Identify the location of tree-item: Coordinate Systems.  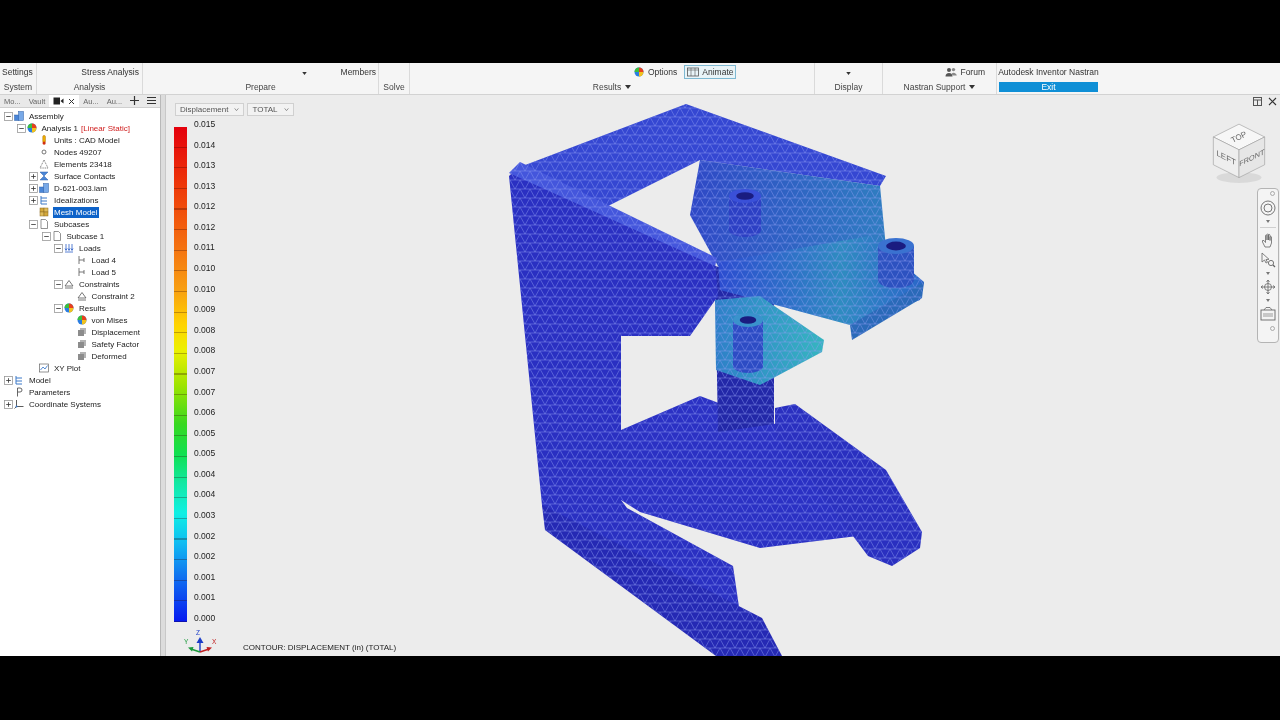
(65, 404).